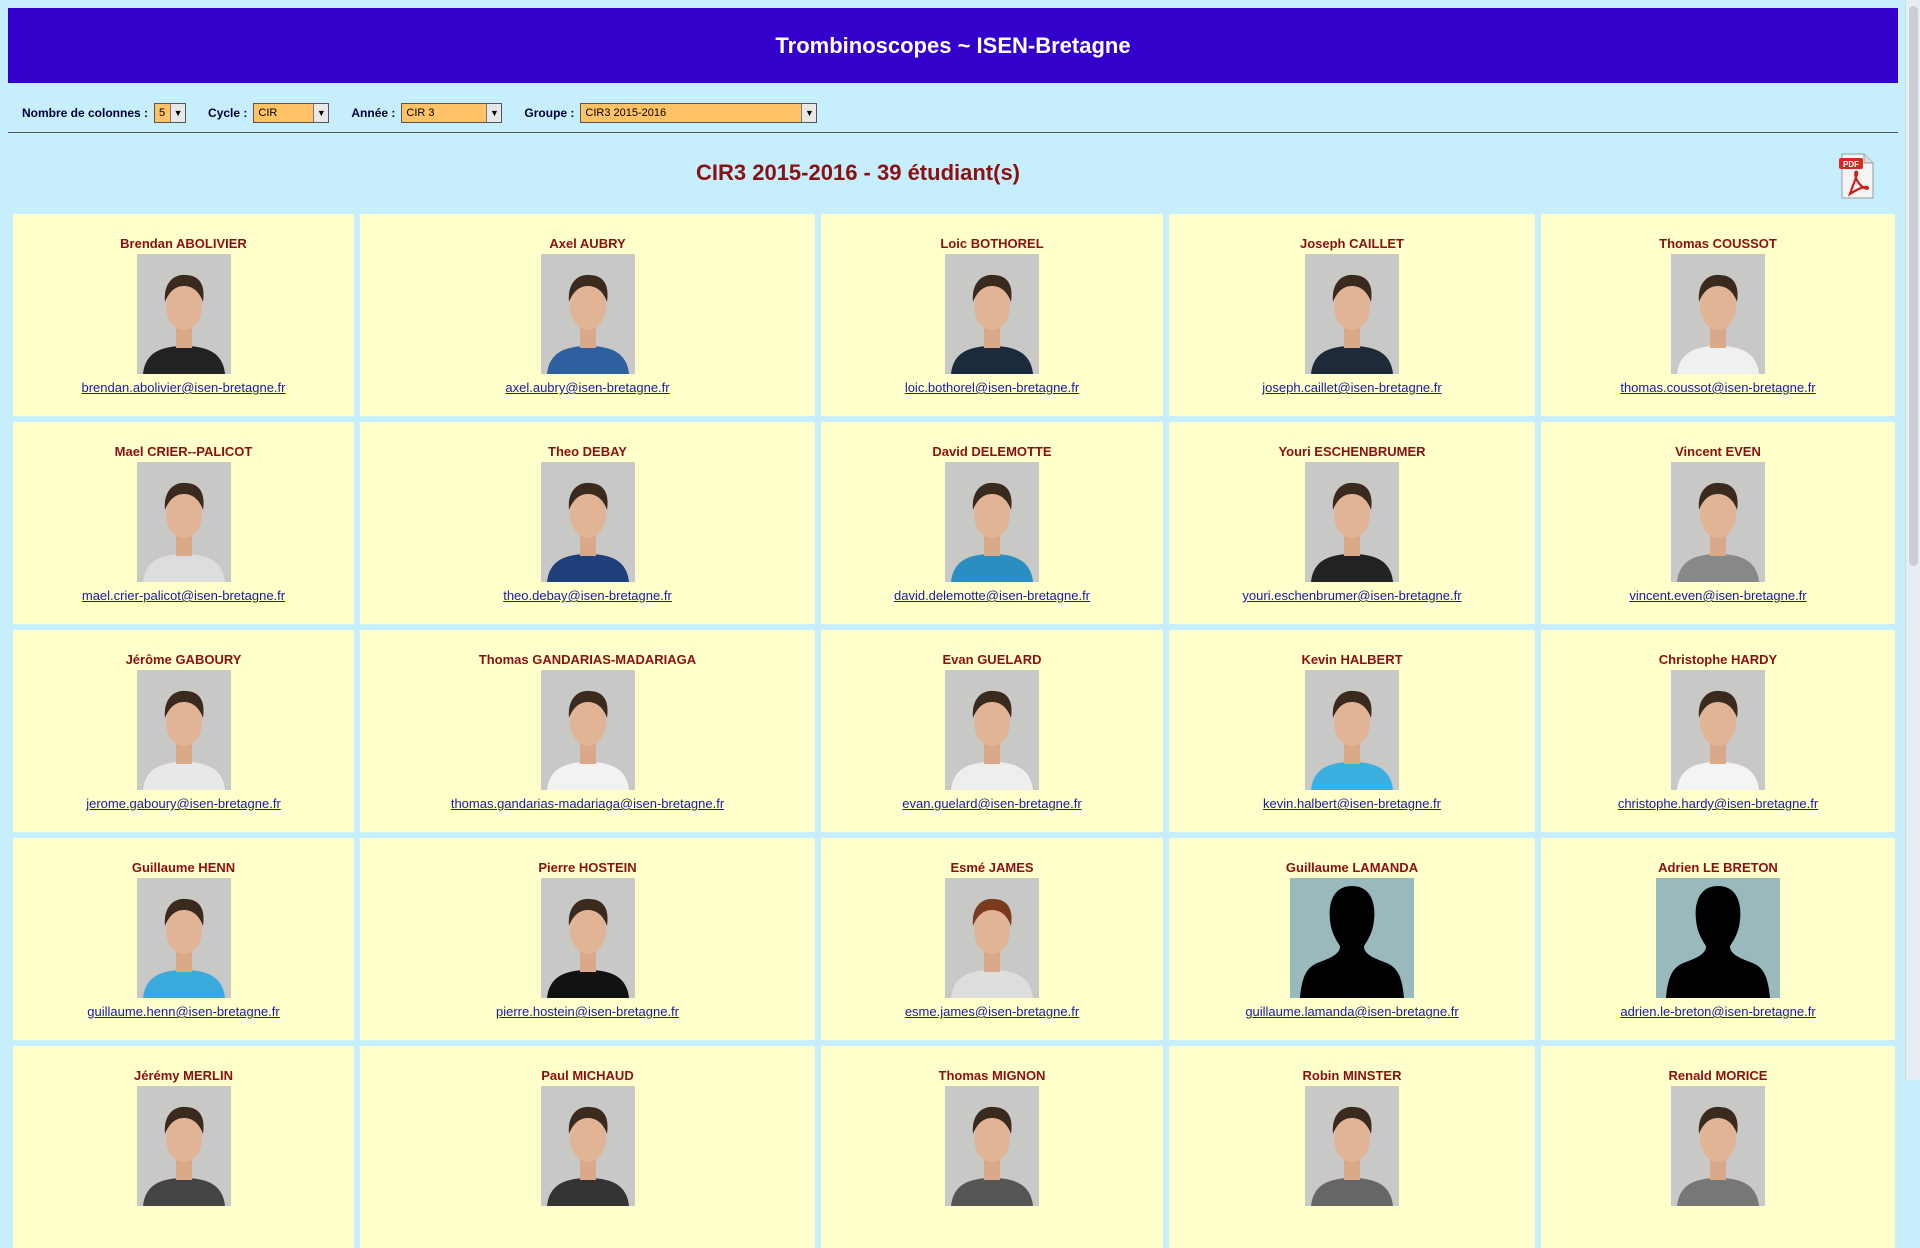 Image resolution: width=1920 pixels, height=1248 pixels. Describe the element at coordinates (1718, 867) in the screenshot. I see `student-name: Adrien LE BRETON` at that location.